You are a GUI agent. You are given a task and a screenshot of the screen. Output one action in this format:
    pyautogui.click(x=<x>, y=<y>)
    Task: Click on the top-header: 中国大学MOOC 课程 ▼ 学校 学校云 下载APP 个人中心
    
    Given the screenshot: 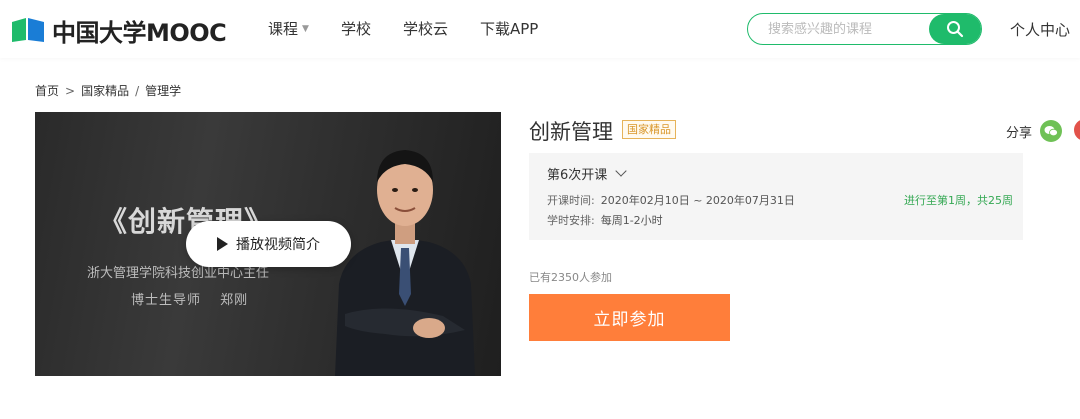 What is the action you would take?
    pyautogui.click(x=540, y=29)
    